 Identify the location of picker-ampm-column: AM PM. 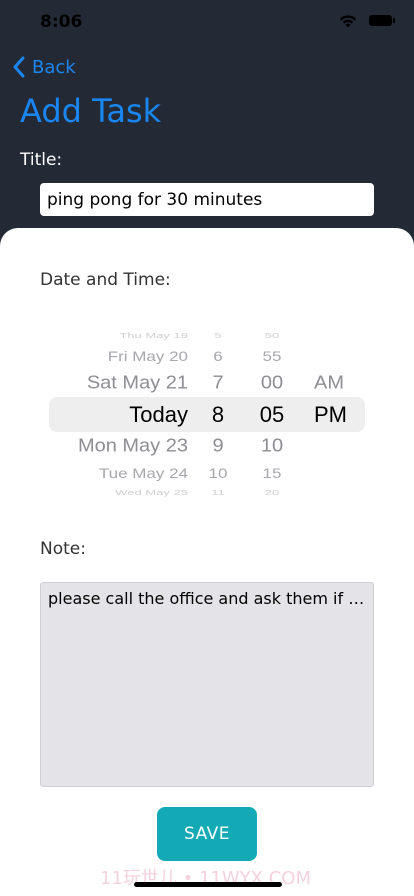
(336, 412).